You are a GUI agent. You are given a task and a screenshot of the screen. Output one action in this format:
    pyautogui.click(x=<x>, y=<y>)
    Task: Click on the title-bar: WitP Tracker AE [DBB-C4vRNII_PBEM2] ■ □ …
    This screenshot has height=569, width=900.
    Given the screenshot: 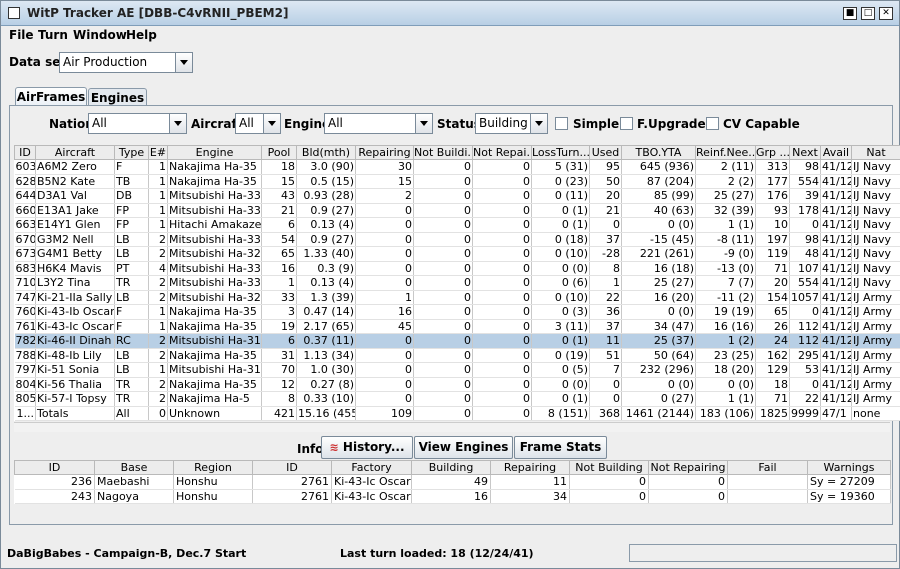 What is the action you would take?
    pyautogui.click(x=450, y=13)
    